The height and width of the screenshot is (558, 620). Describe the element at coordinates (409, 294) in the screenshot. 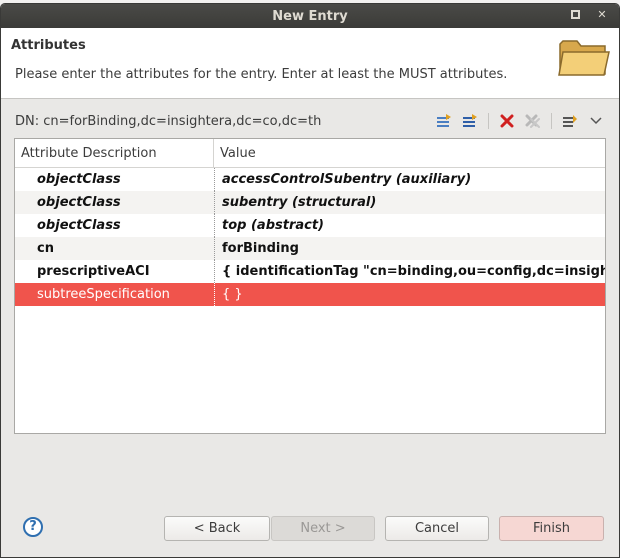

I see `value-cell: { }` at that location.